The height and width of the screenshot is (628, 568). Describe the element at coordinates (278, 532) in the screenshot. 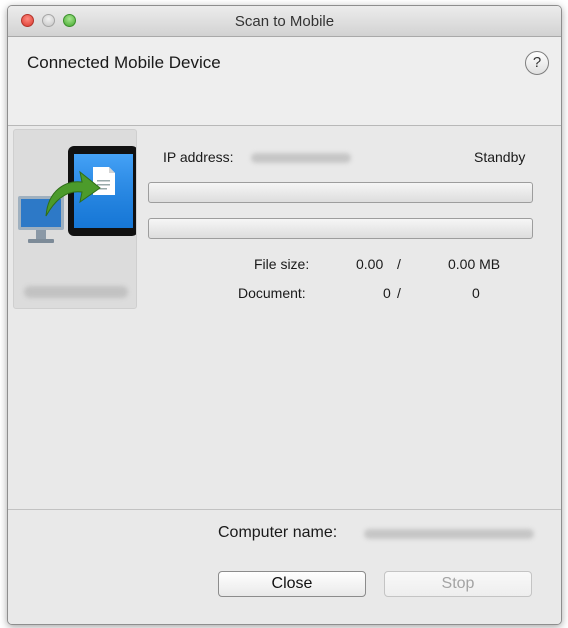

I see `computer-name-label: Computer name:` at that location.